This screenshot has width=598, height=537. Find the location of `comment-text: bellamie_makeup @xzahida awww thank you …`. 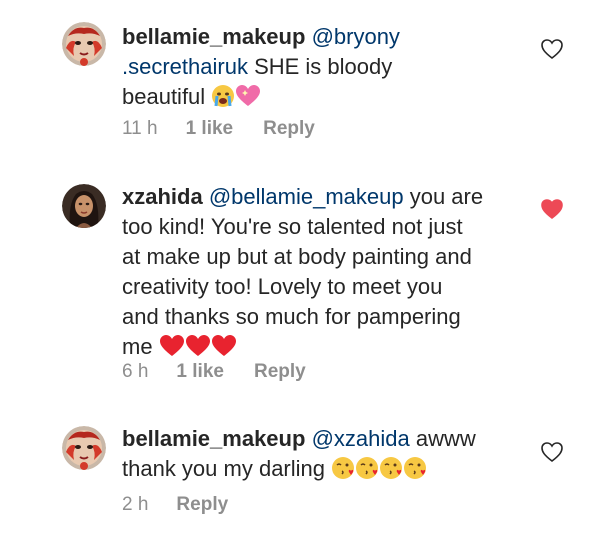

comment-text: bellamie_makeup @xzahida awww thank you … is located at coordinates (322, 456).